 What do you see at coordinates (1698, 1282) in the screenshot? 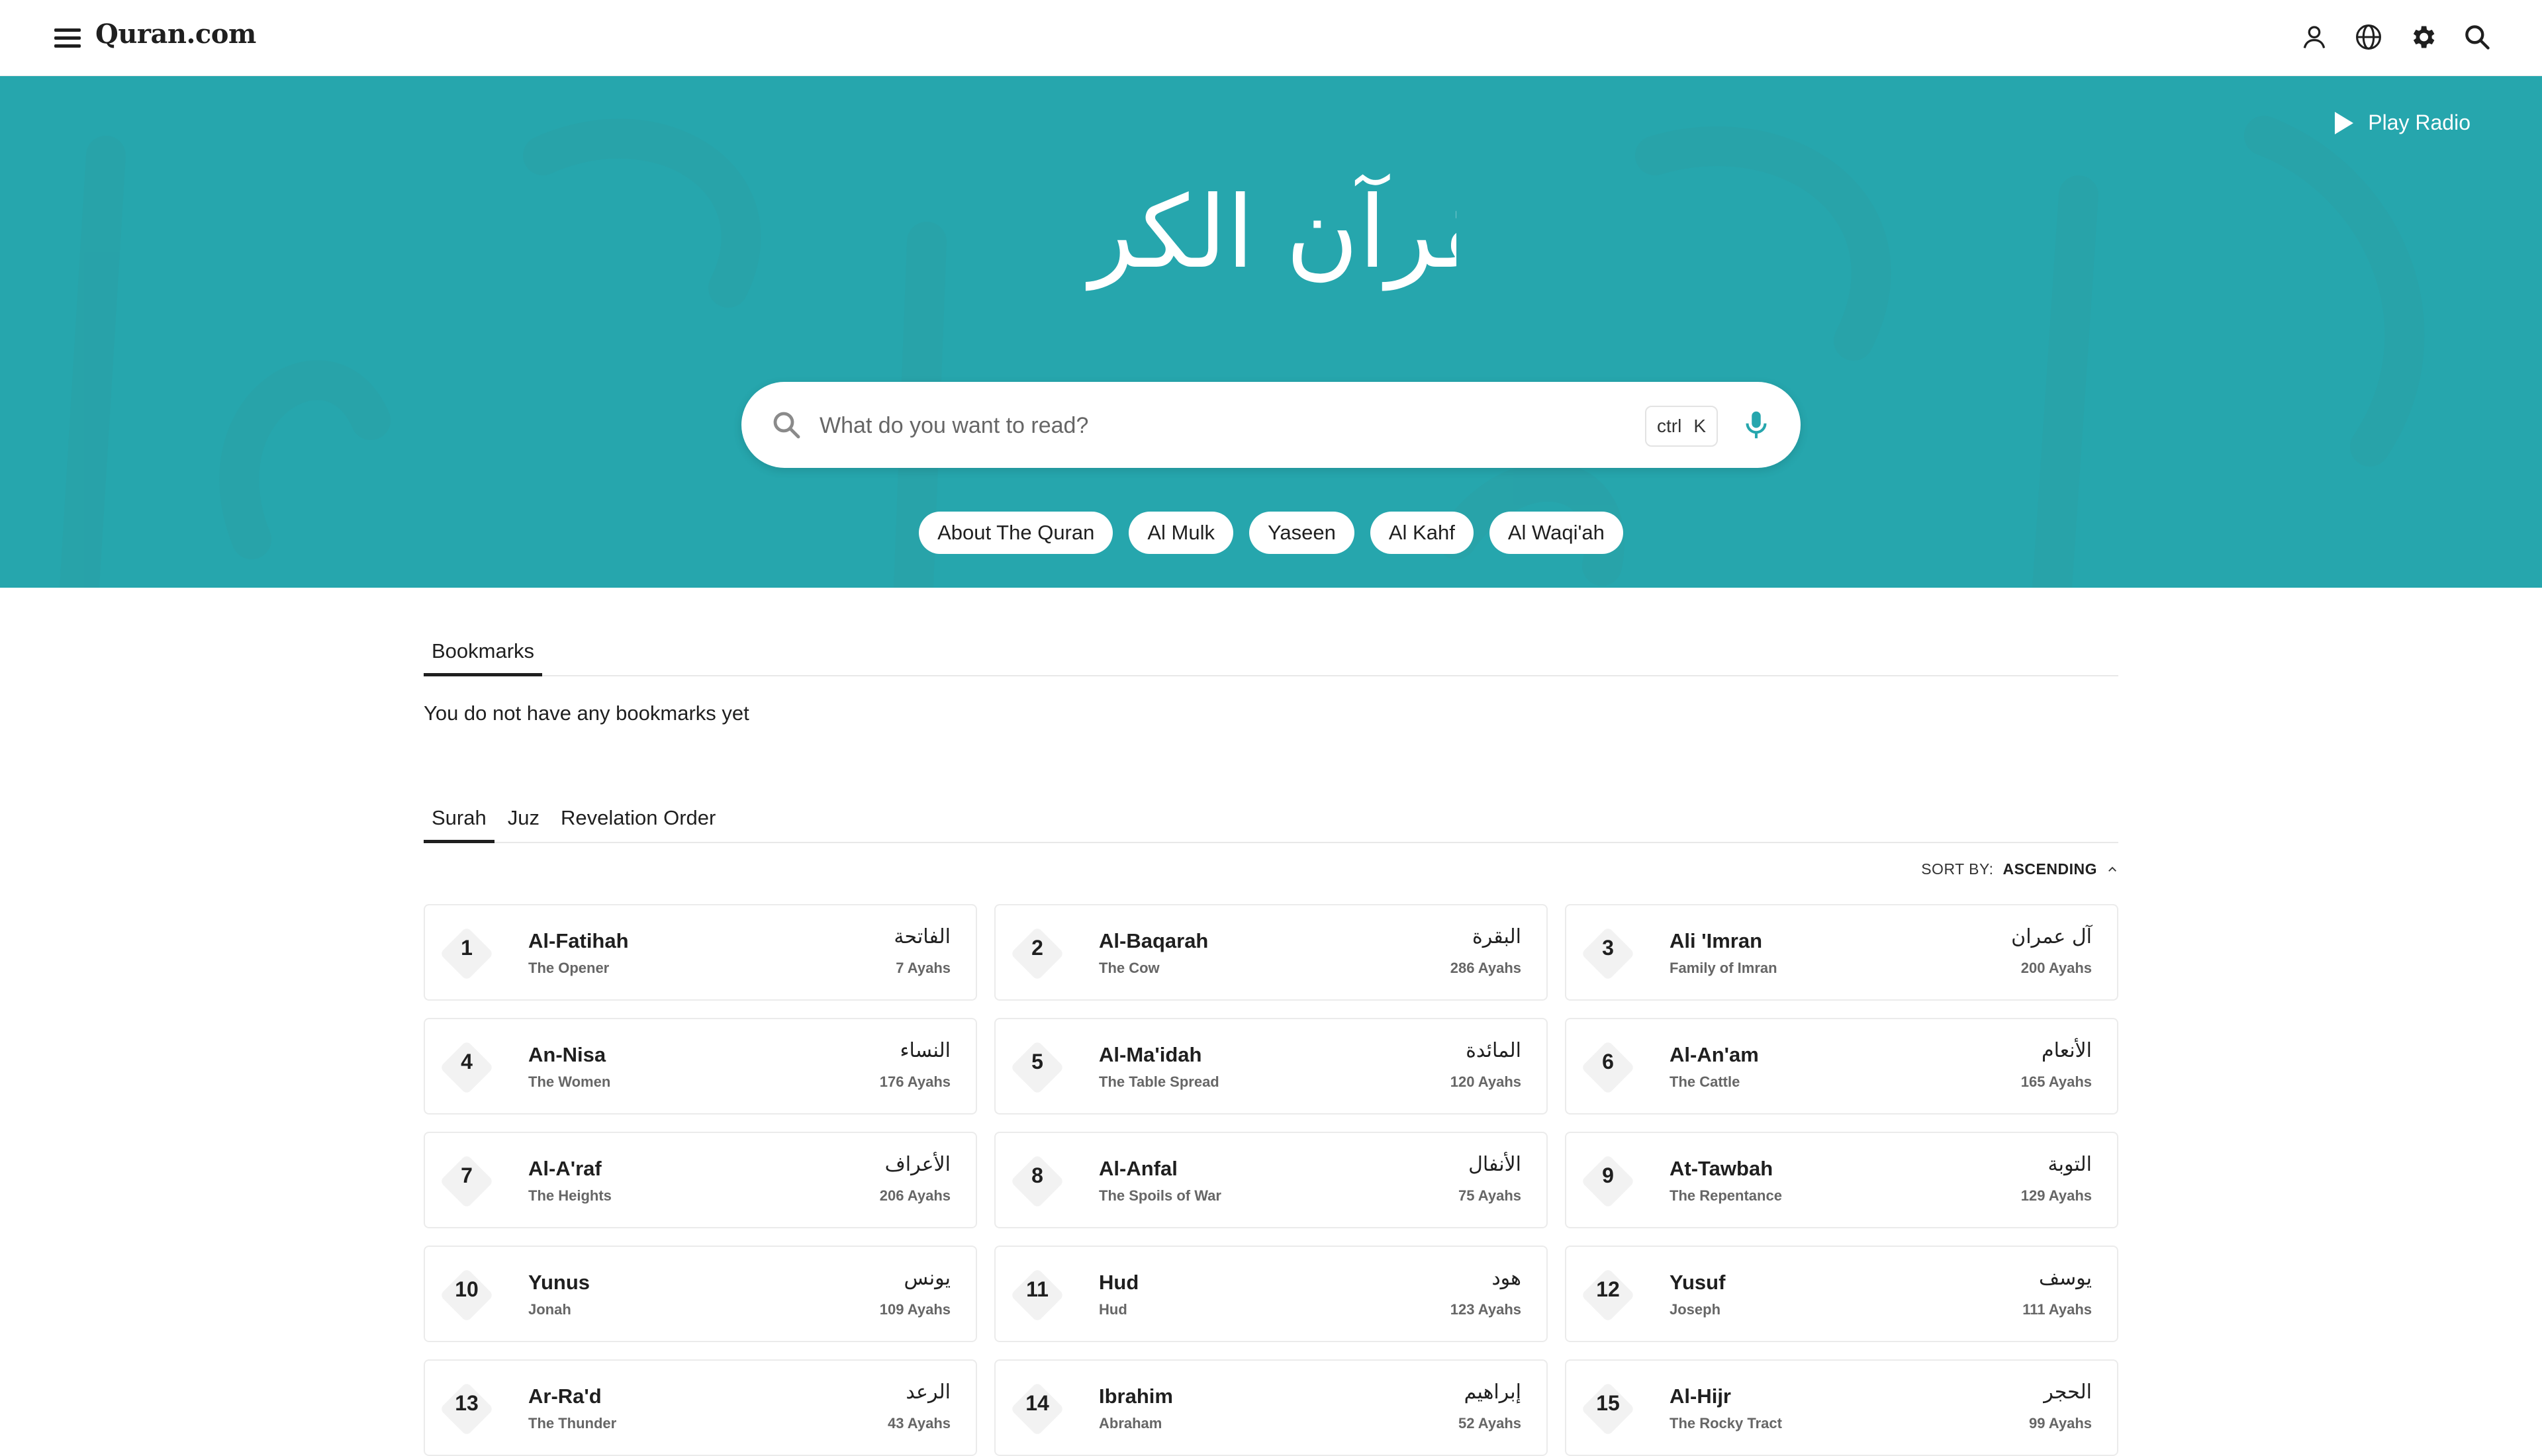
I see `surah-name: Yusuf` at bounding box center [1698, 1282].